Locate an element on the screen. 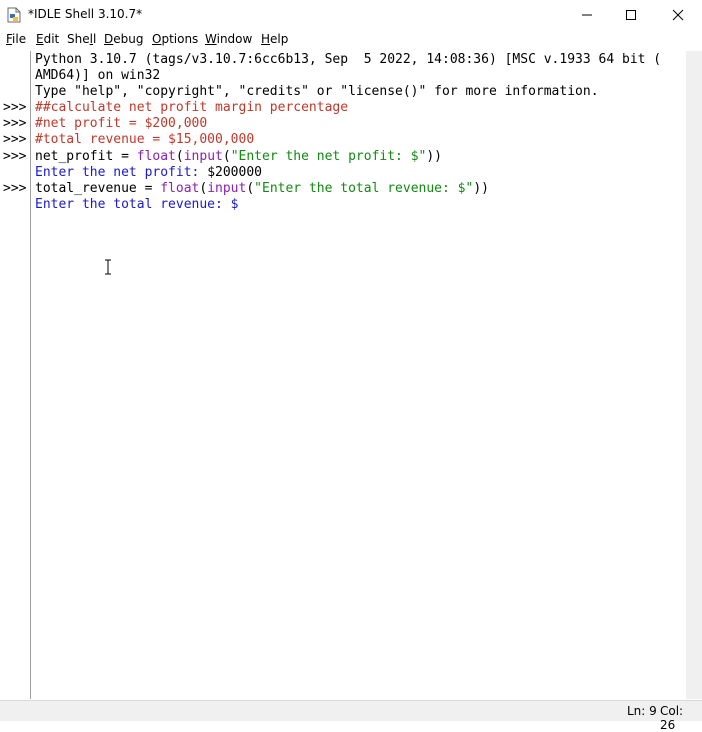 This screenshot has height=732, width=702. close-button is located at coordinates (678, 15).